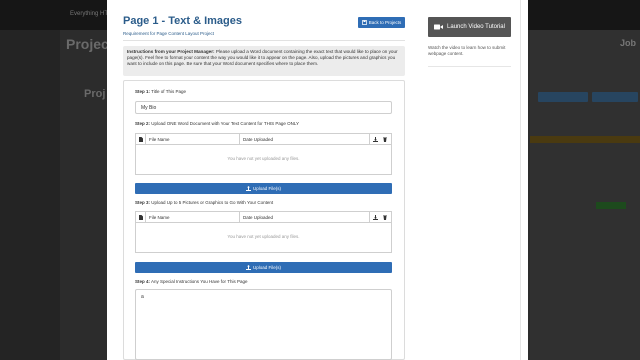  I want to click on back-to-projects-label: Back to Projects, so click(385, 22).